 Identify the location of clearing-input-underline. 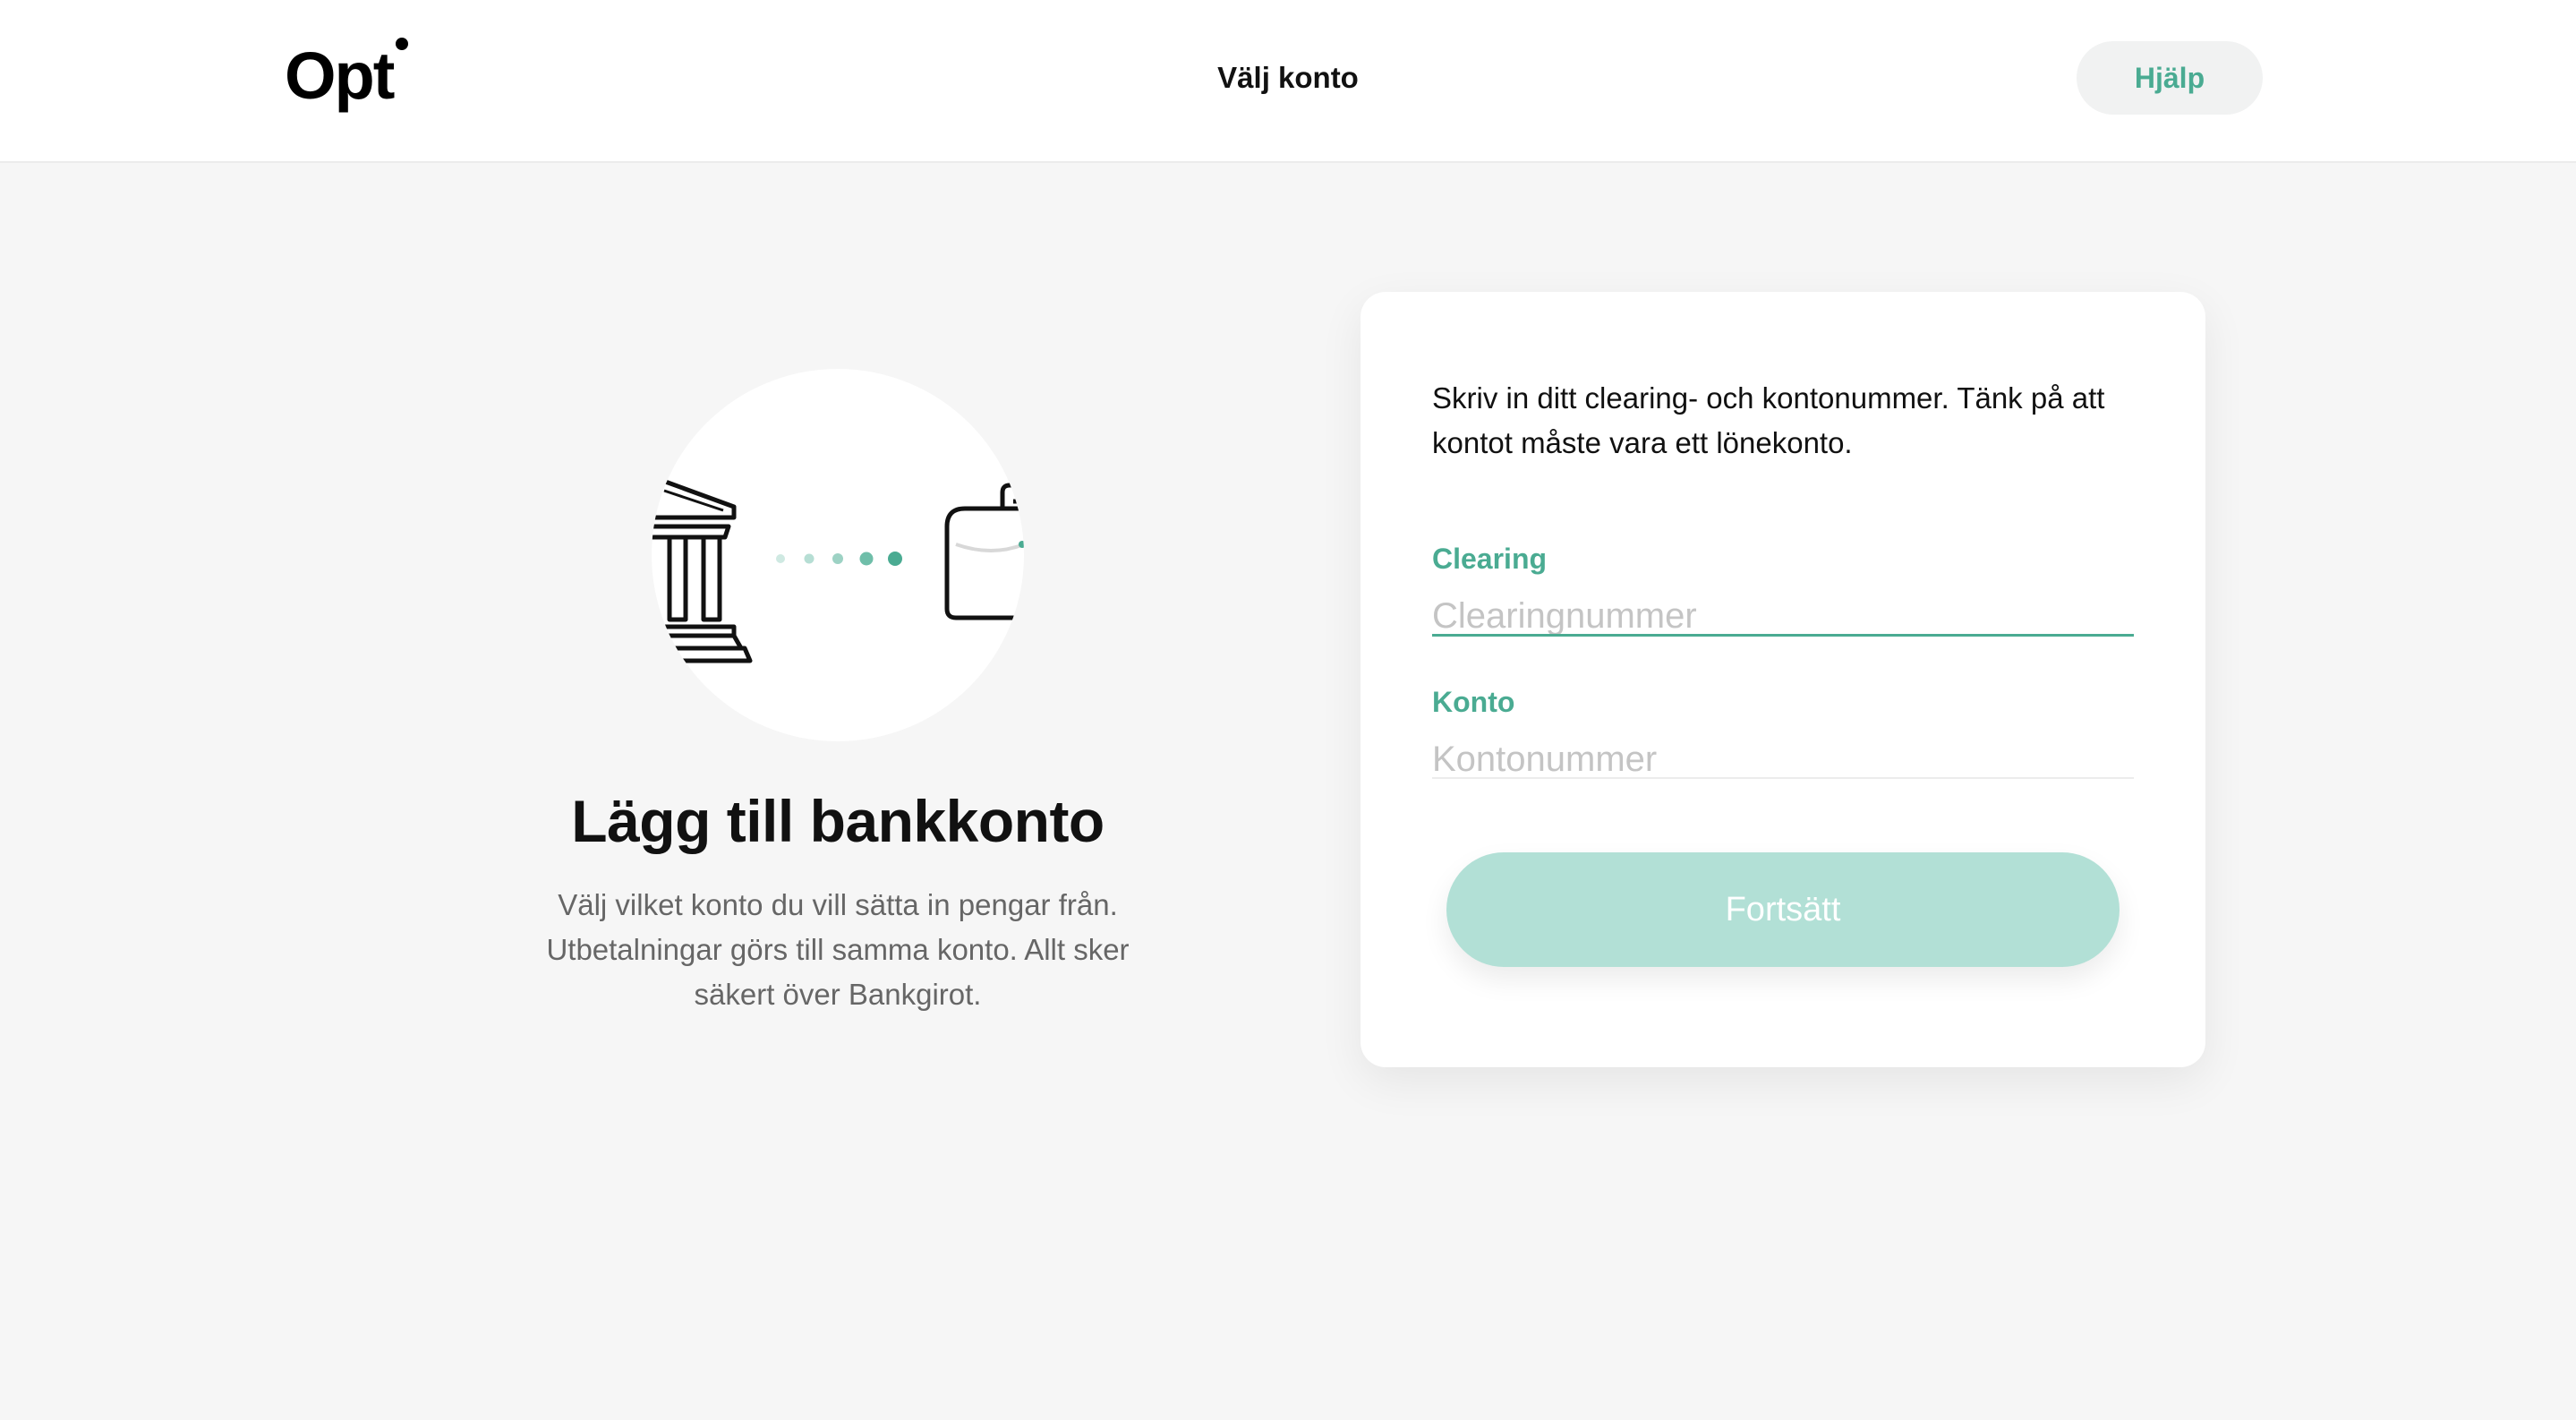
(1783, 636).